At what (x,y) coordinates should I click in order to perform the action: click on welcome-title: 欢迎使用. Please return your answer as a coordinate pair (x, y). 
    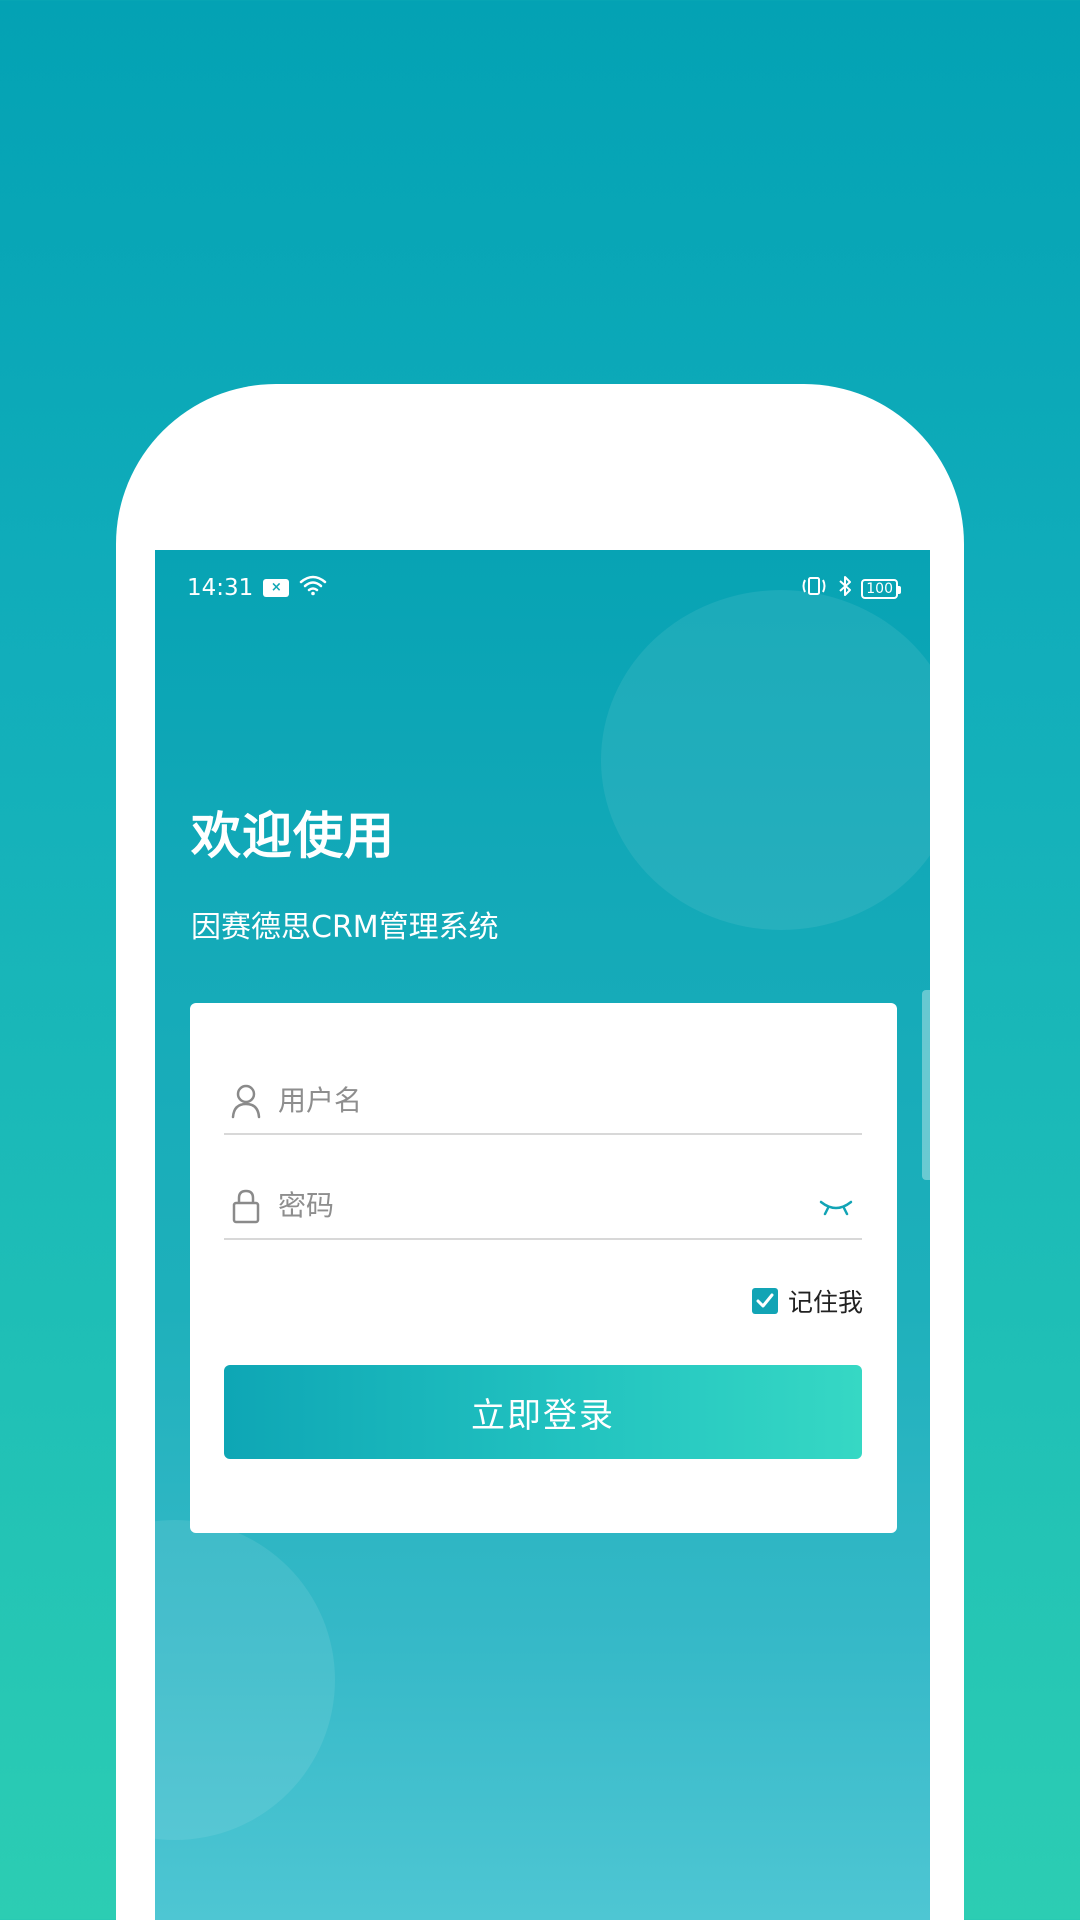
    Looking at the image, I should click on (293, 836).